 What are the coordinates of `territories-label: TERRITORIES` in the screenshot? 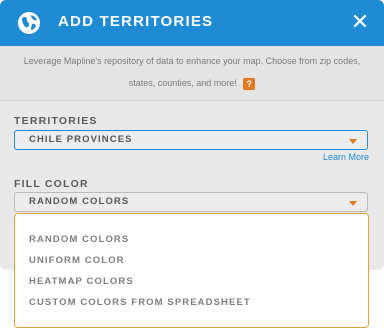 It's located at (56, 121).